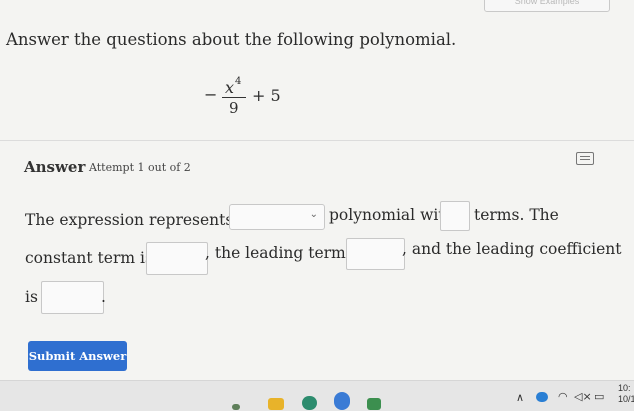 Image resolution: width=634 pixels, height=411 pixels. Describe the element at coordinates (249, 96) in the screenshot. I see `polynomial-expression: − x4 9 + 5` at that location.